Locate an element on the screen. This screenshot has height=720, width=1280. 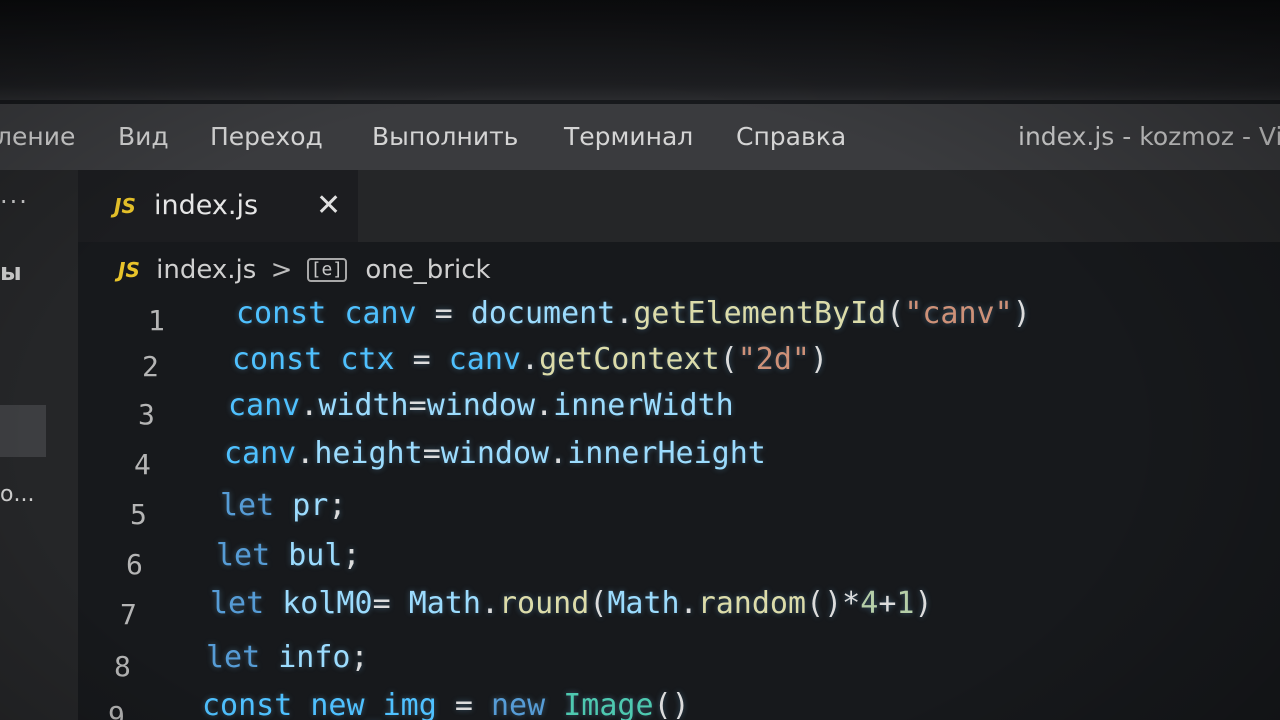
code-token: new_img is located at coordinates (373, 704).